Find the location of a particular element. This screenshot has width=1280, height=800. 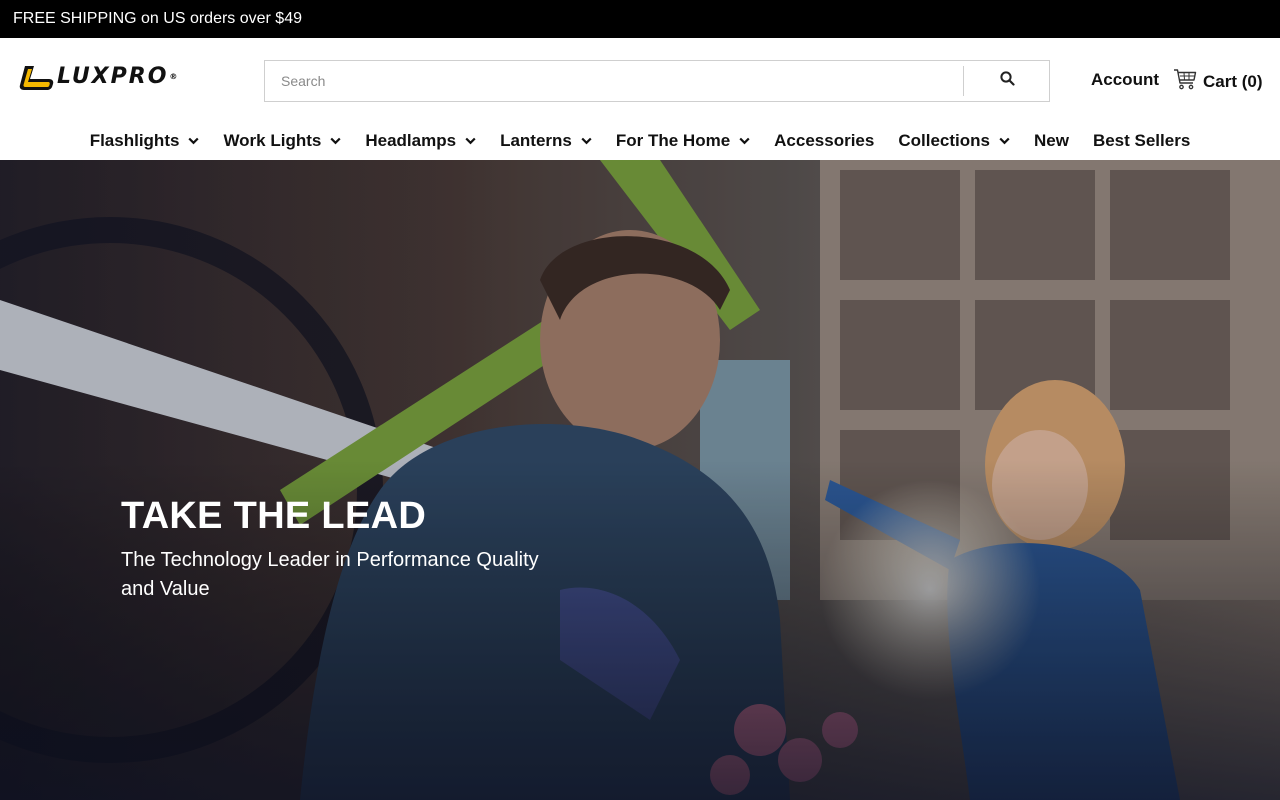

nav-item-best-sellers: Best Sellers is located at coordinates (1141, 141).